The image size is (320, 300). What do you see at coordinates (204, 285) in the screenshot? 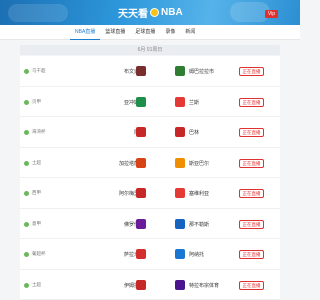
I see `away-team-name: 特拉布宗体育` at bounding box center [204, 285].